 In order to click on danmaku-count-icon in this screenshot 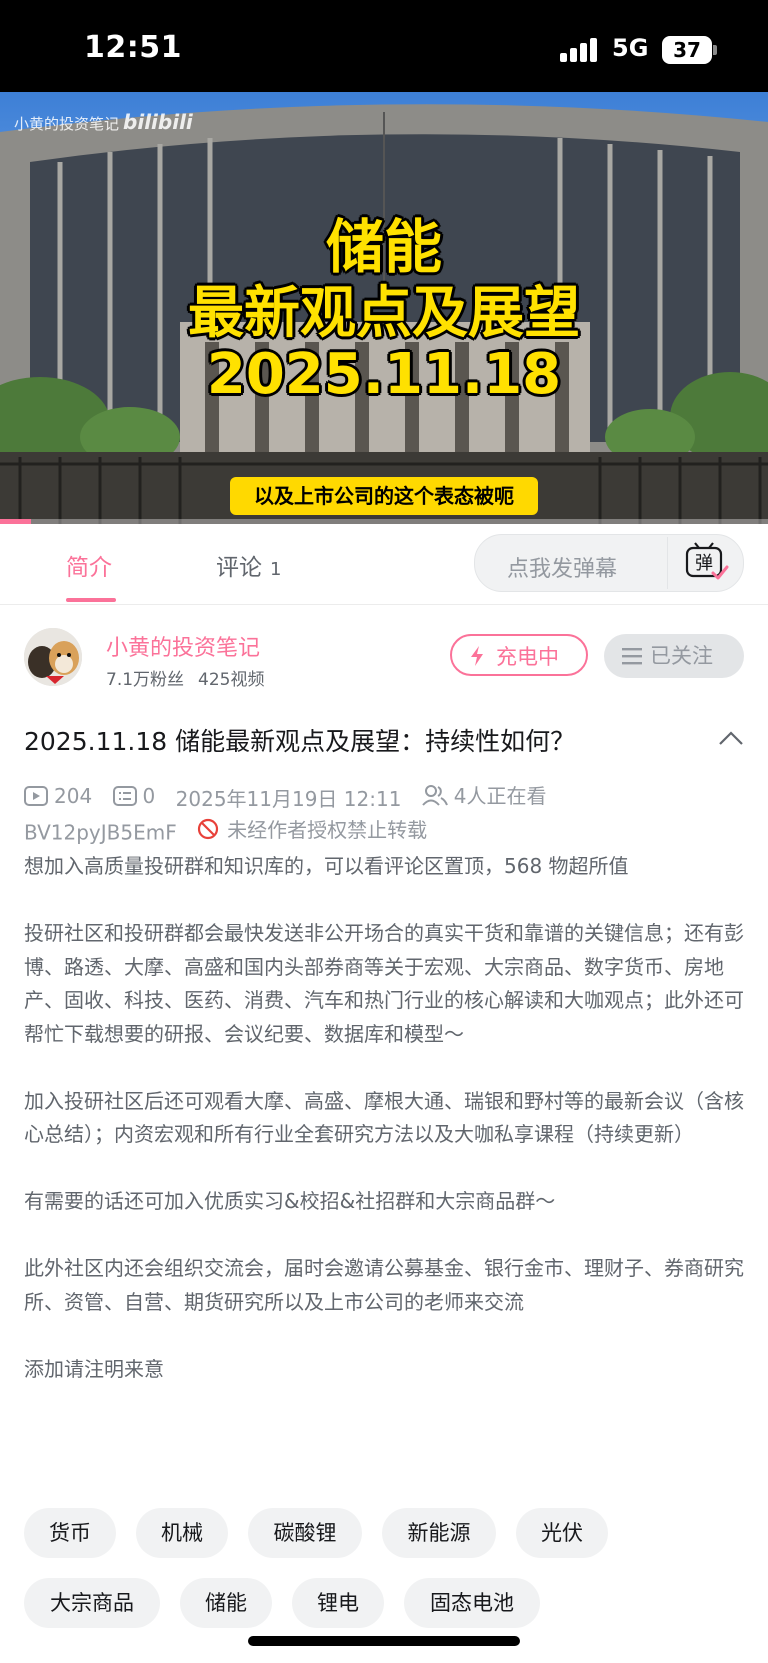, I will do `click(124, 795)`.